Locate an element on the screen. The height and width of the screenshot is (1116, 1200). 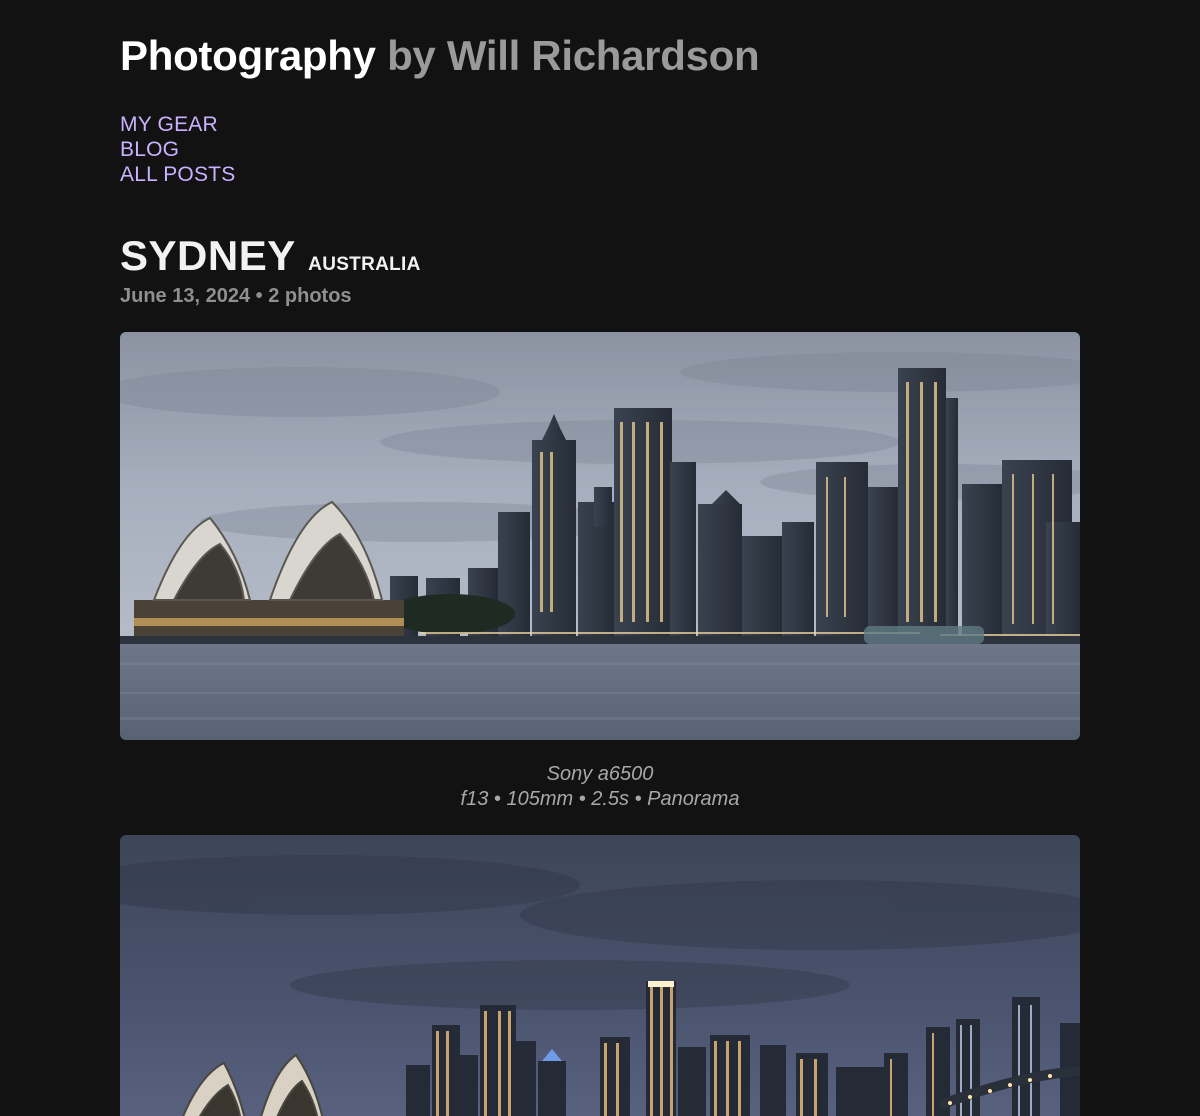
post-meta: June 13, 2024 • 2 photos is located at coordinates (236, 296).